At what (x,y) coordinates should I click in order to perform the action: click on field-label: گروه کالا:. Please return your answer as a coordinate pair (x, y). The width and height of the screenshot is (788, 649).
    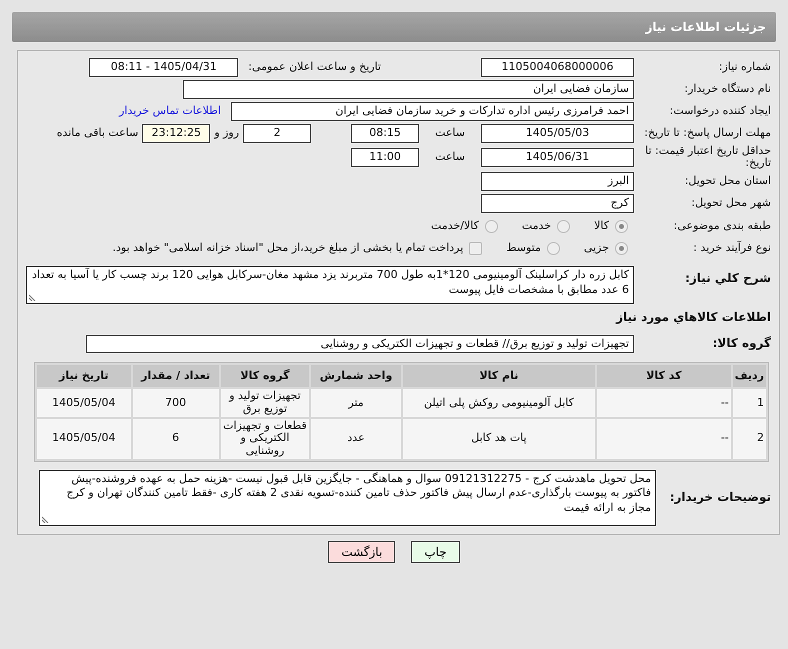
    Looking at the image, I should click on (741, 343).